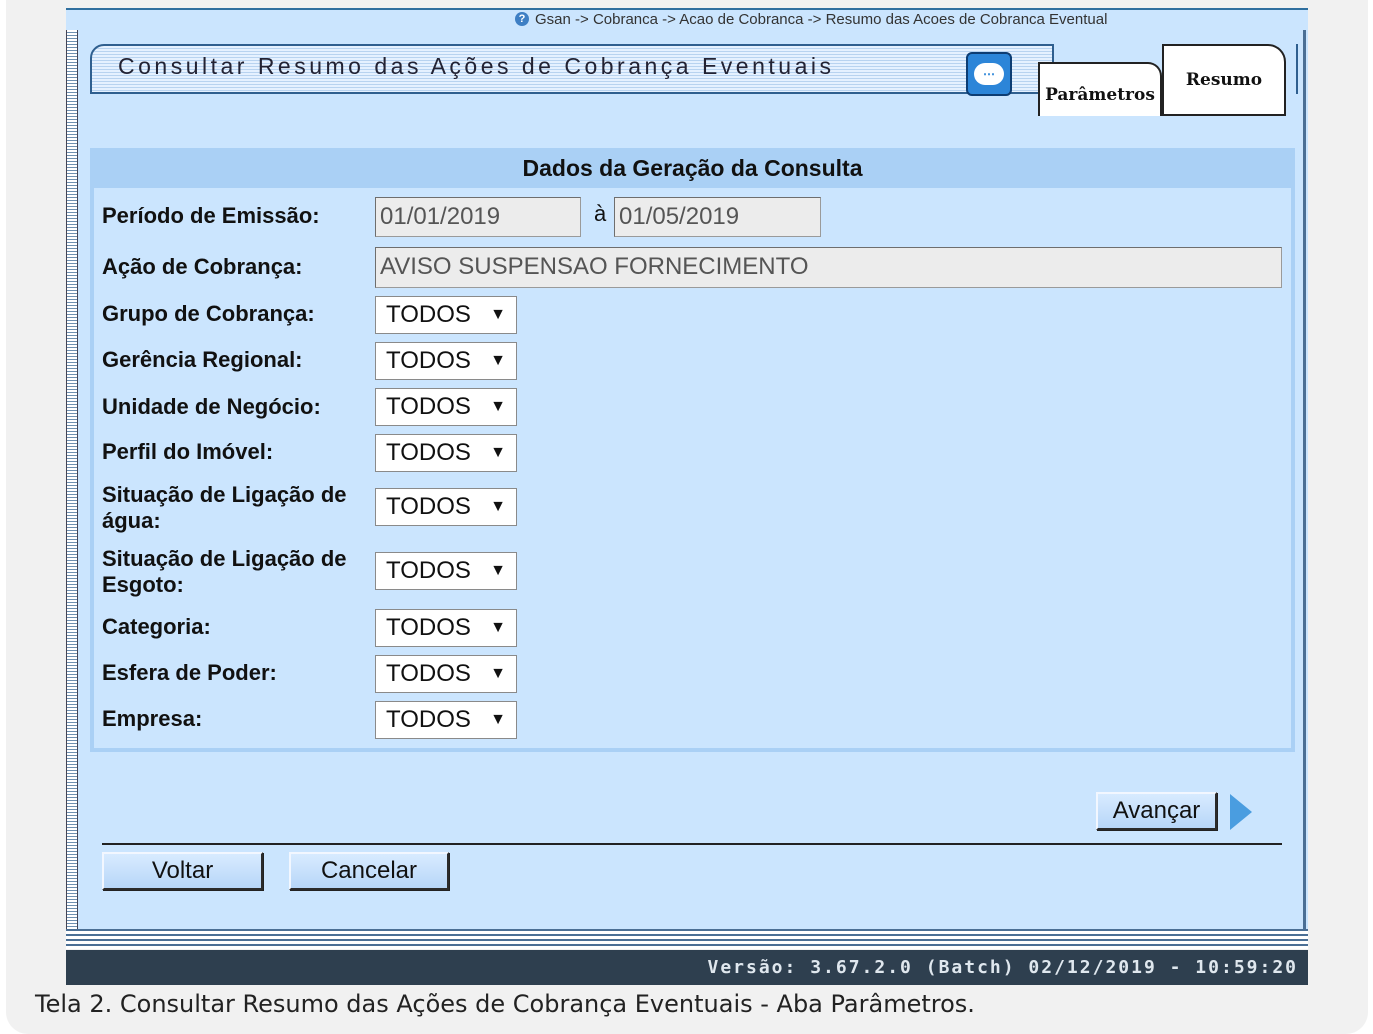 The image size is (1373, 1034). What do you see at coordinates (428, 673) in the screenshot?
I see `esfera-value: TODOS` at bounding box center [428, 673].